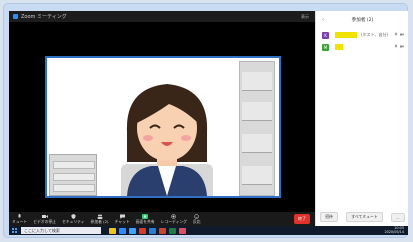 This screenshot has width=413, height=242. Describe the element at coordinates (145, 222) in the screenshot. I see `share-screen-label: 画面を共有` at that location.